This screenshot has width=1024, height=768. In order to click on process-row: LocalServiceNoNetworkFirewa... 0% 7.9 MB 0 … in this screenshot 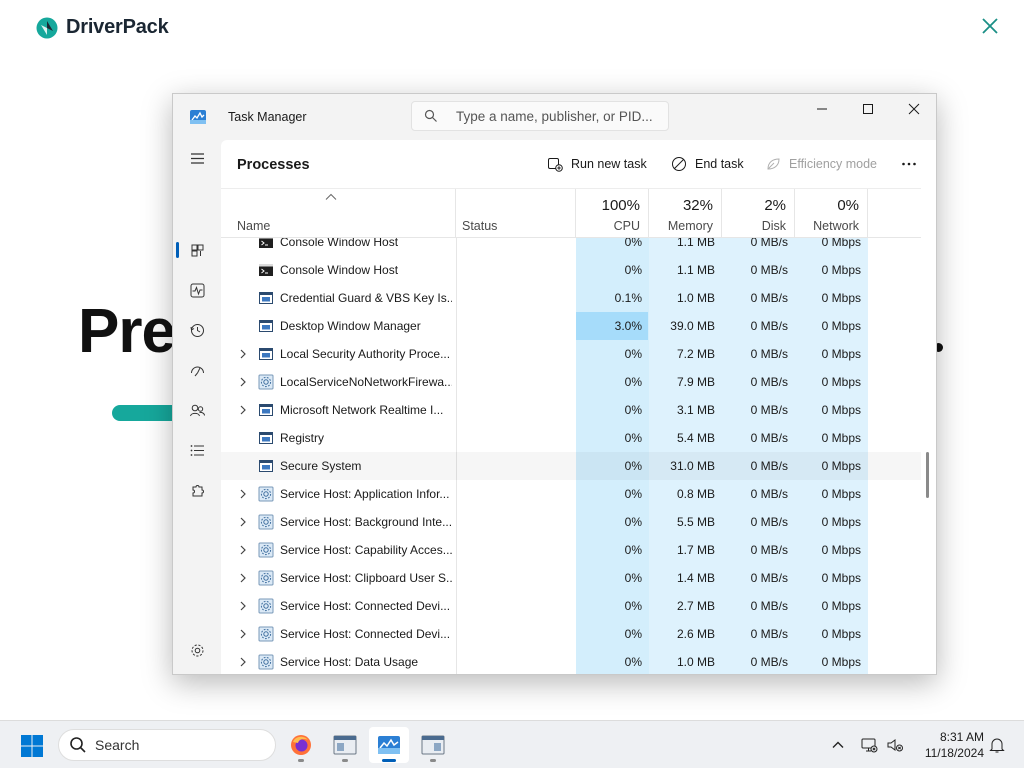, I will do `click(571, 382)`.